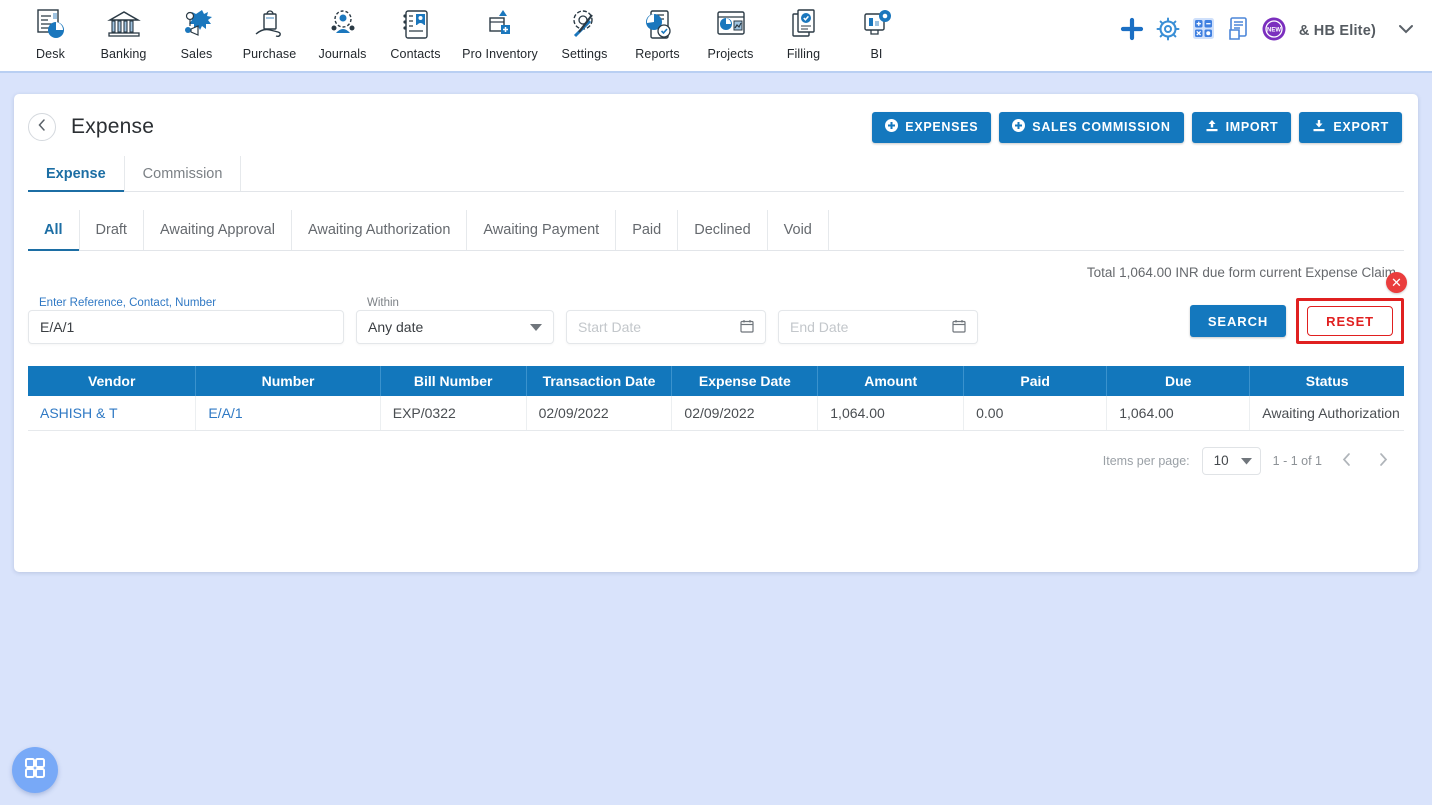  I want to click on download-icon, so click(1319, 127).